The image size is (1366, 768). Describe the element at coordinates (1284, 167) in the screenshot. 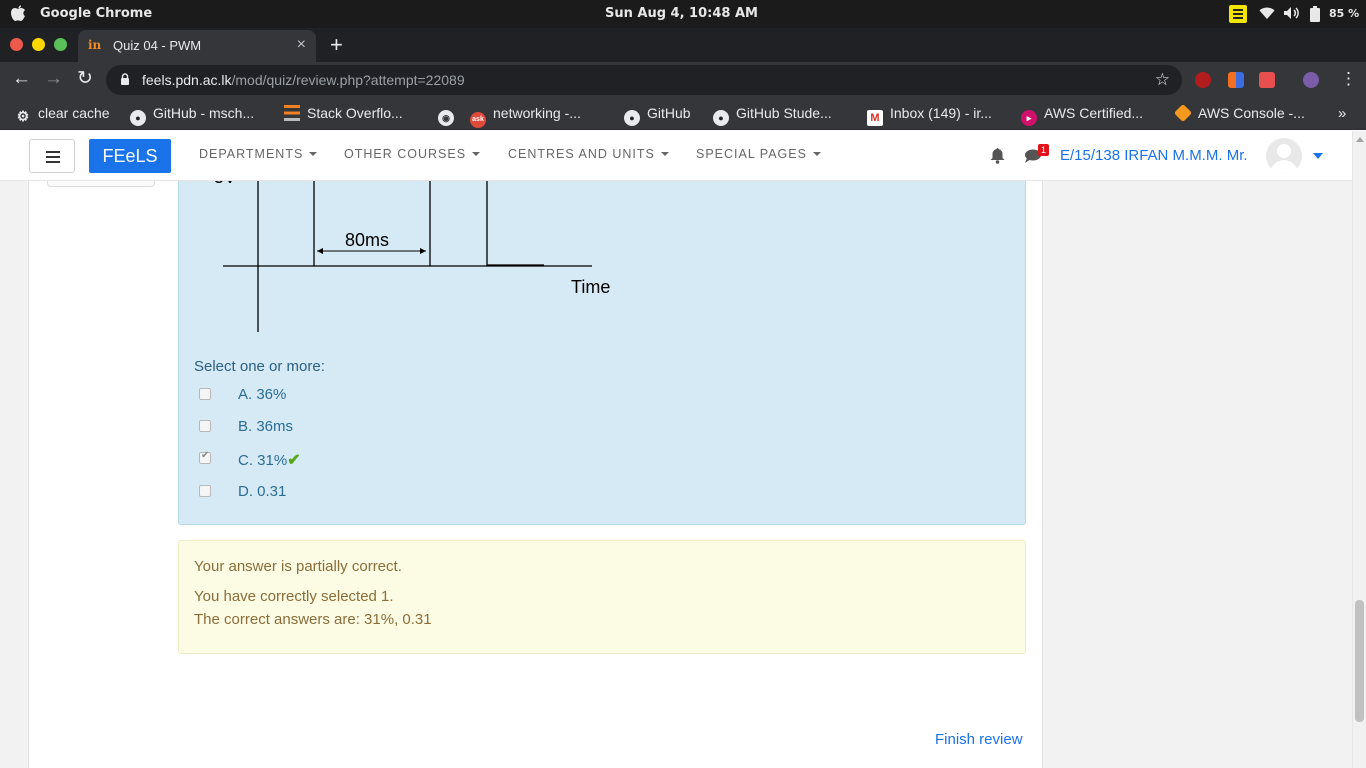

I see `avatar-body` at that location.